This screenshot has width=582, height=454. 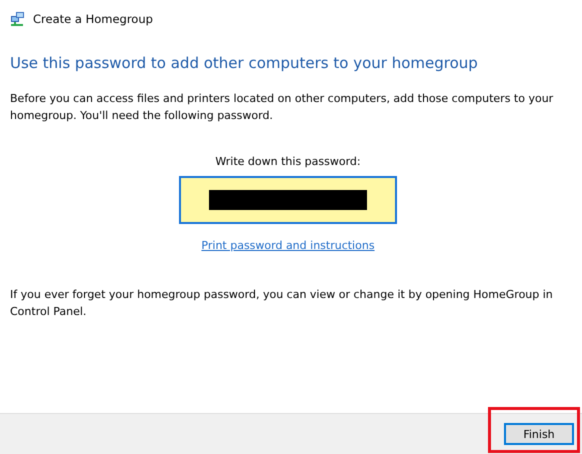 I want to click on window-title: Create a Homegroup, so click(x=93, y=19).